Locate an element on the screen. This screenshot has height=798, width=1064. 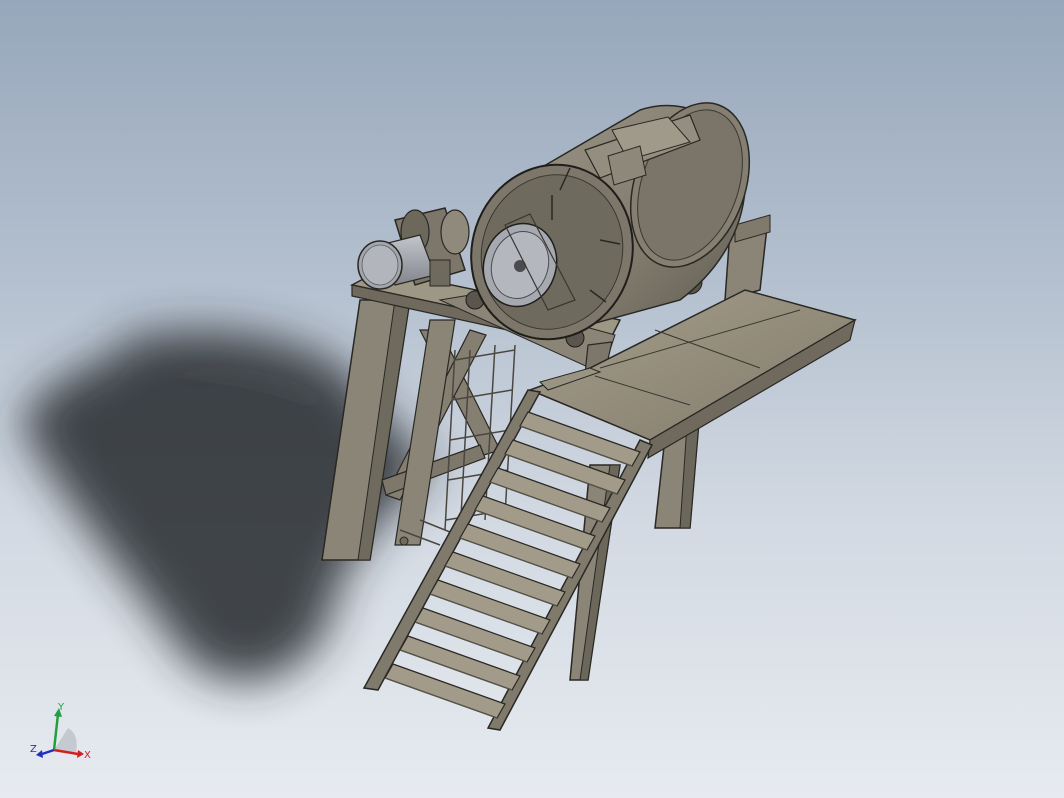
y-axis-label: Y is located at coordinates (61, 707).